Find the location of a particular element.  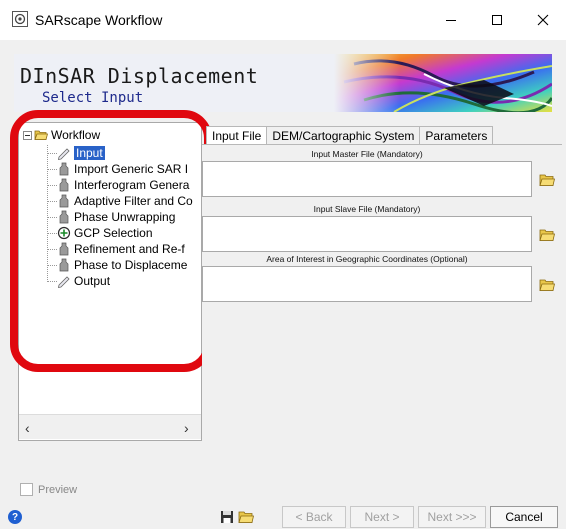

tree-item-label: Phase to Displaceme is located at coordinates (131, 265).